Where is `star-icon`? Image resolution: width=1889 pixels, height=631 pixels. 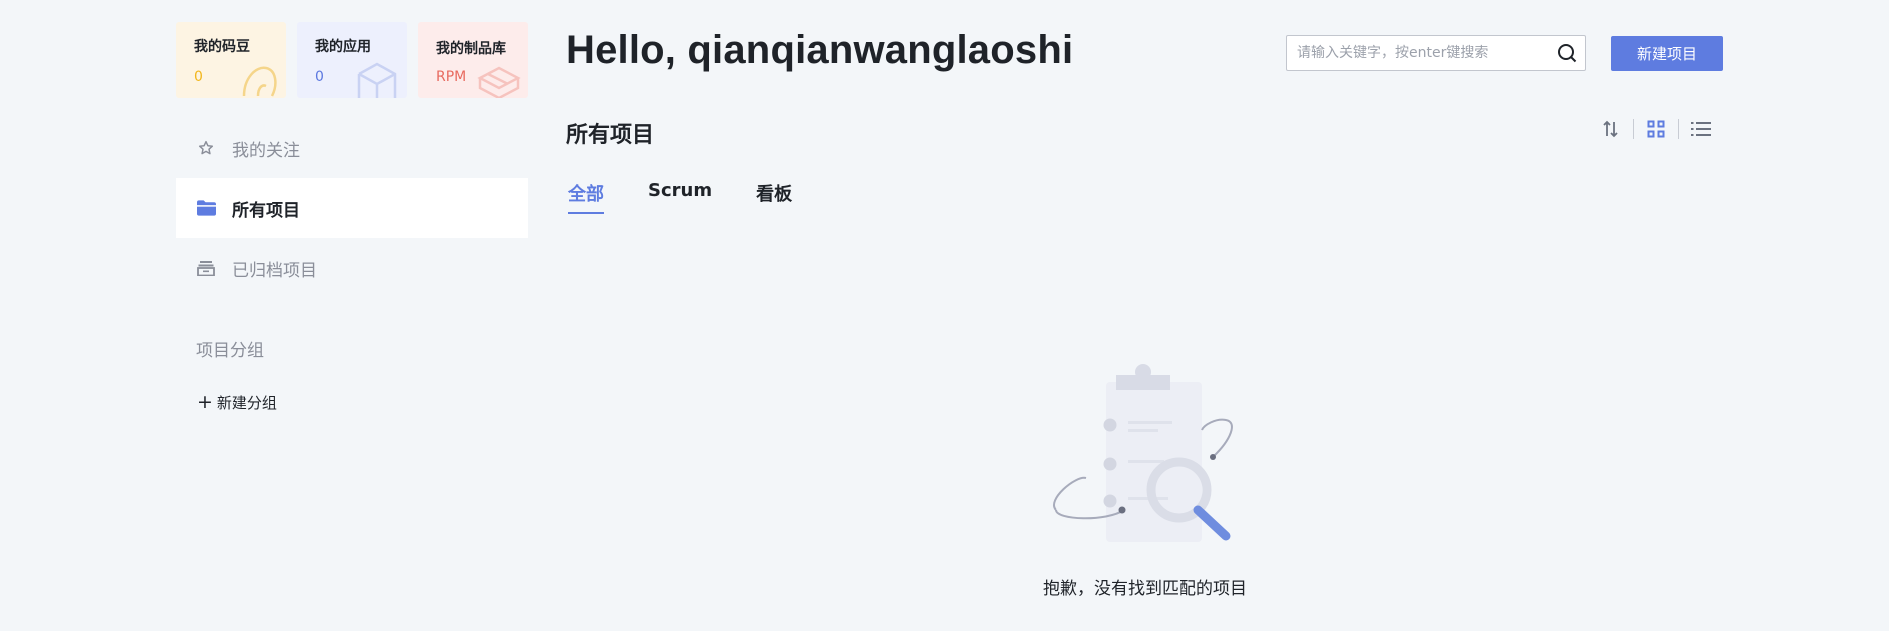 star-icon is located at coordinates (206, 148).